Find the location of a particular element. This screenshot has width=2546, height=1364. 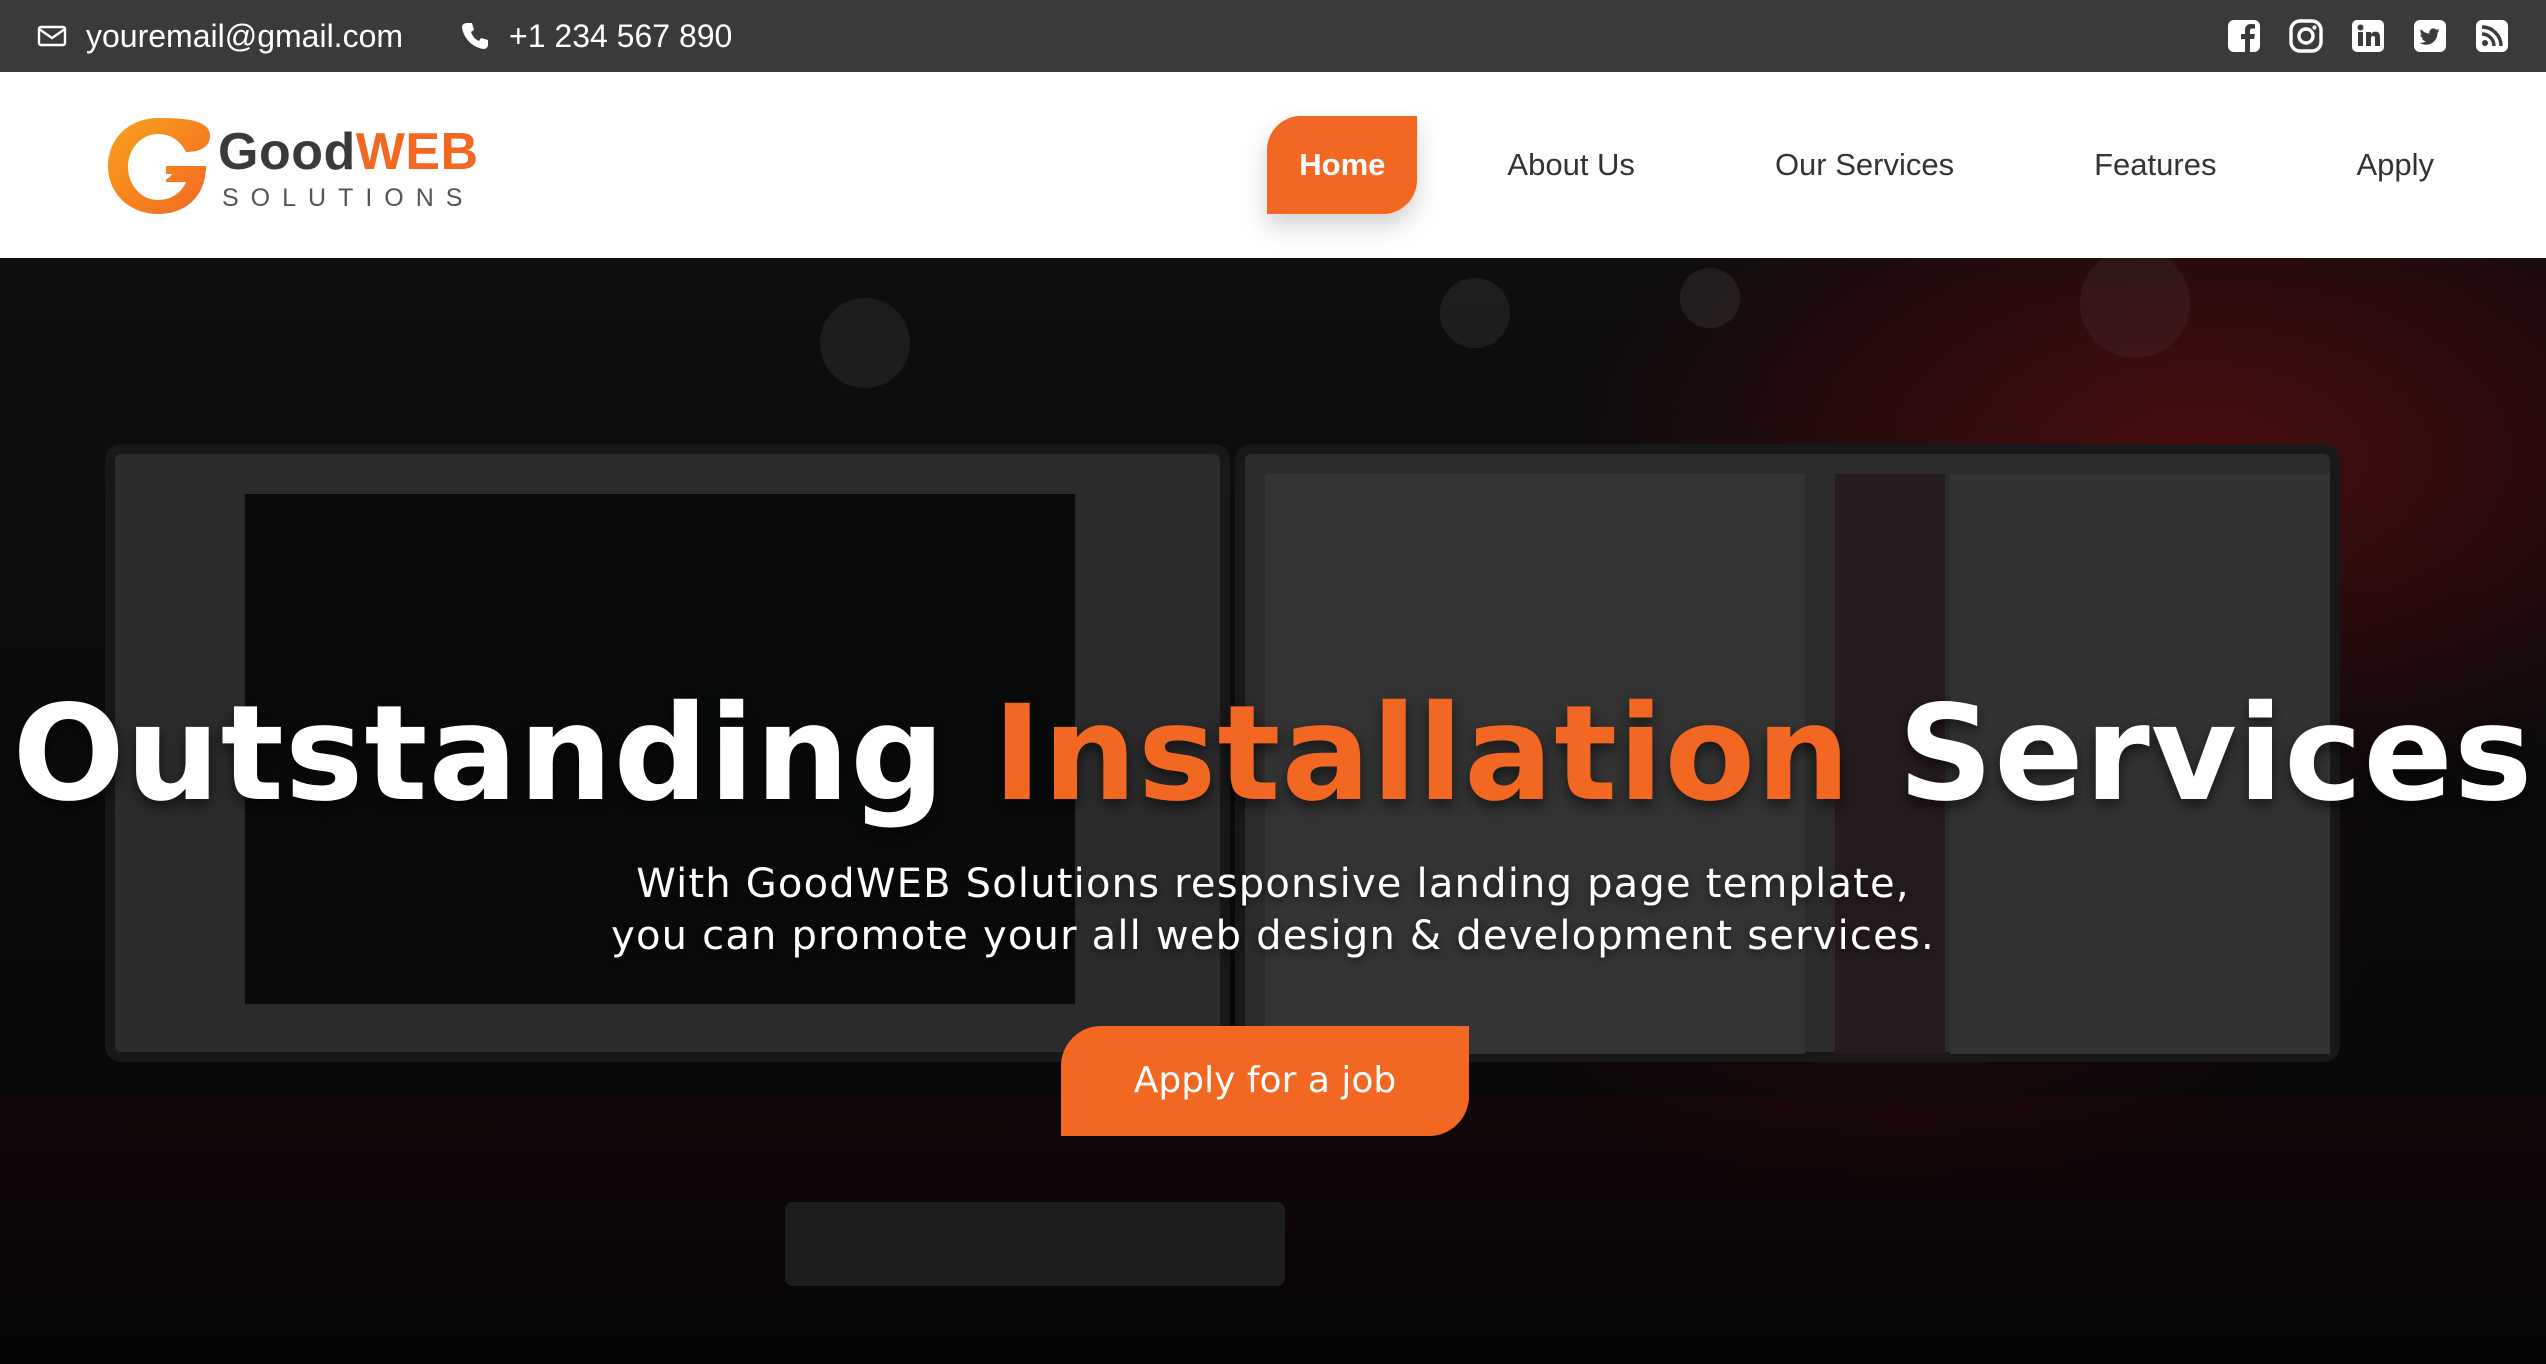

nav-features: Features is located at coordinates (2155, 165).